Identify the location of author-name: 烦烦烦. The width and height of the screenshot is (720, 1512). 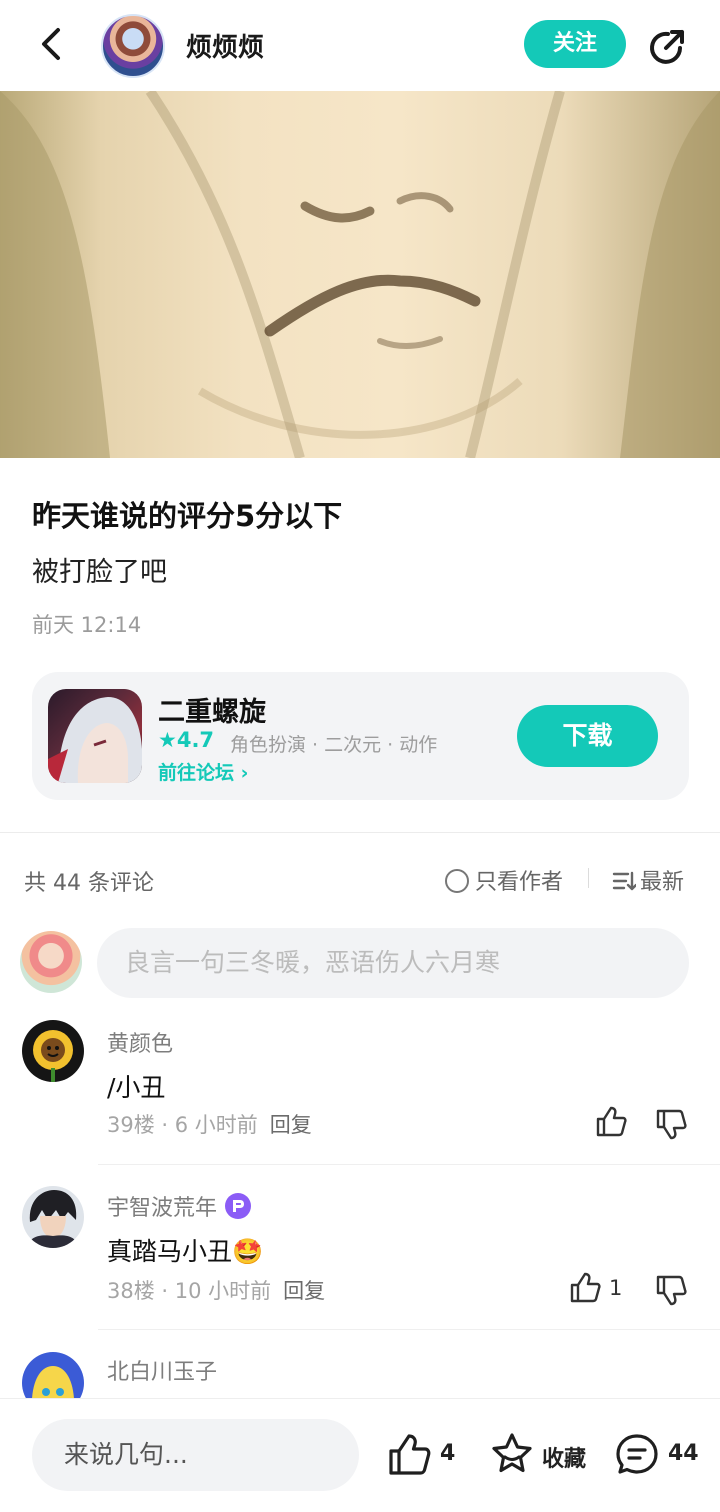
(225, 45).